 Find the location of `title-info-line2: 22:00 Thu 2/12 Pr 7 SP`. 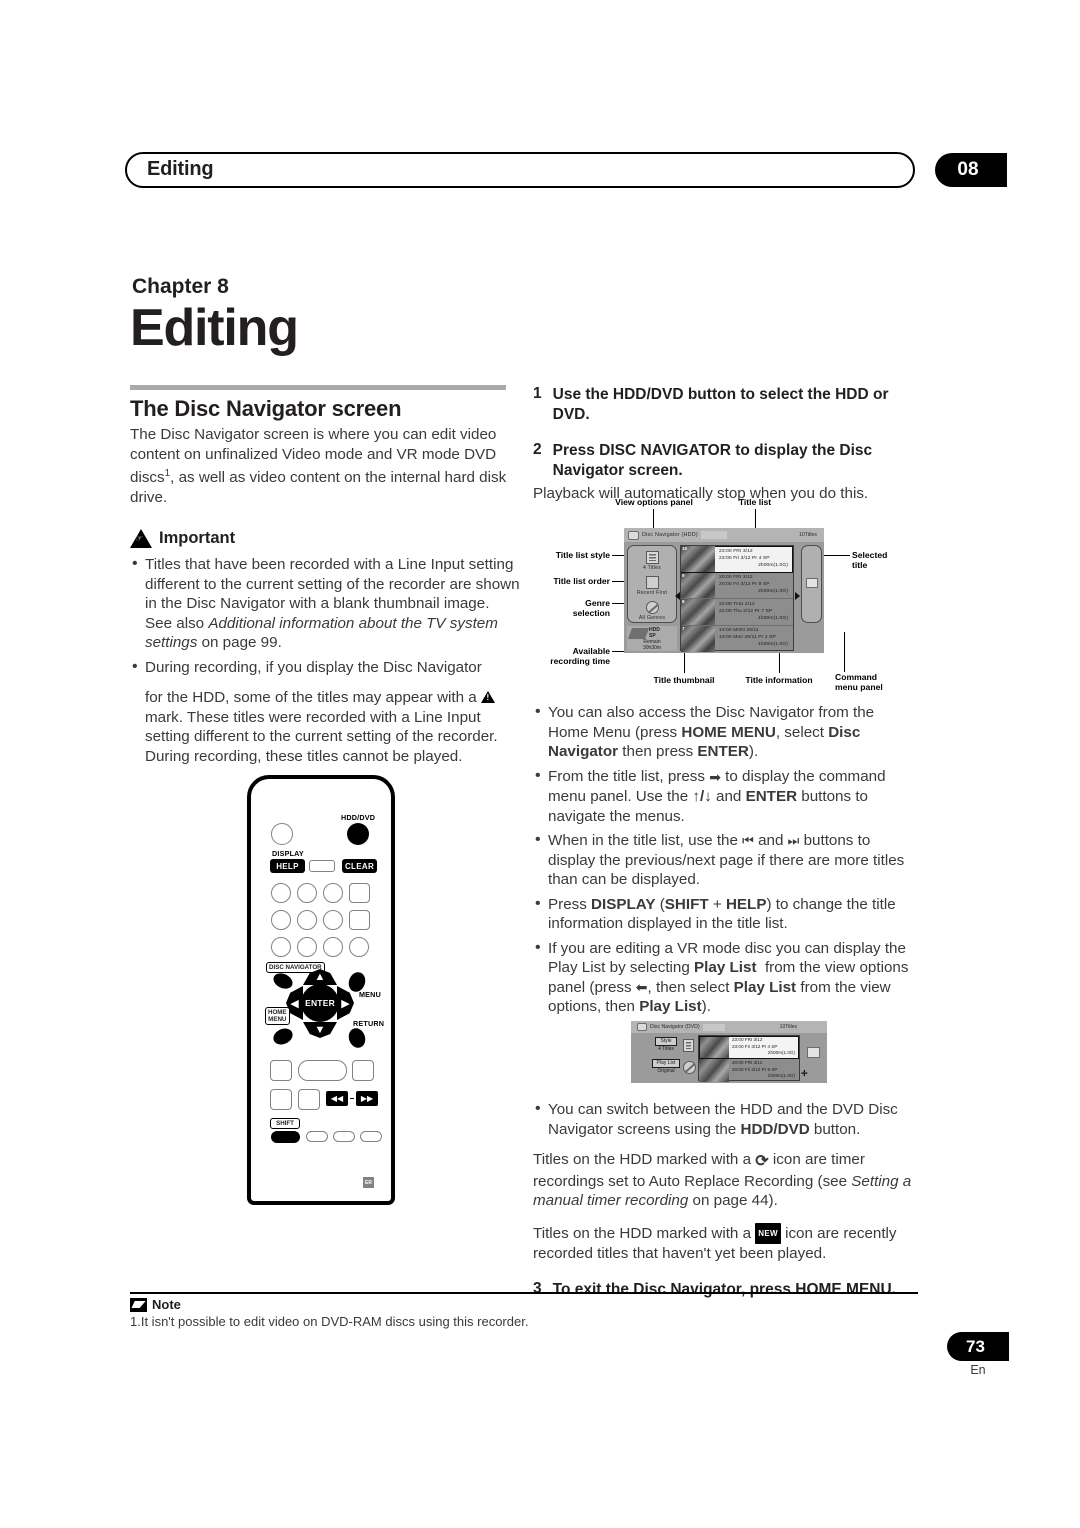

title-info-line2: 22:00 Thu 2/12 Pr 7 SP is located at coordinates (746, 611).